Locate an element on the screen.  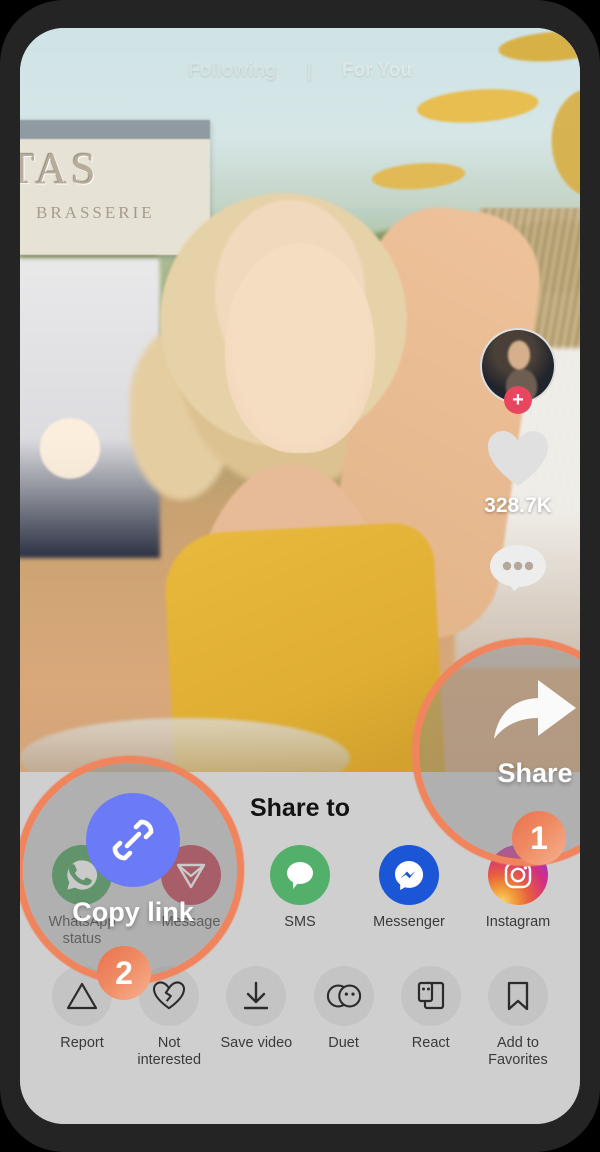
action-label: Not interested is located at coordinates (169, 1052).